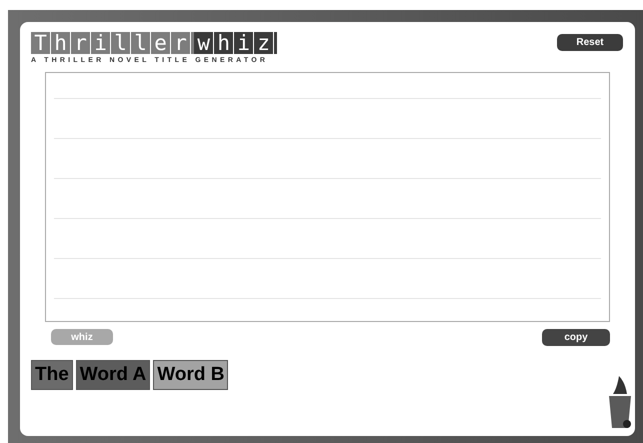 Image resolution: width=643 pixels, height=443 pixels. Describe the element at coordinates (590, 42) in the screenshot. I see `reset-button: Reset` at that location.